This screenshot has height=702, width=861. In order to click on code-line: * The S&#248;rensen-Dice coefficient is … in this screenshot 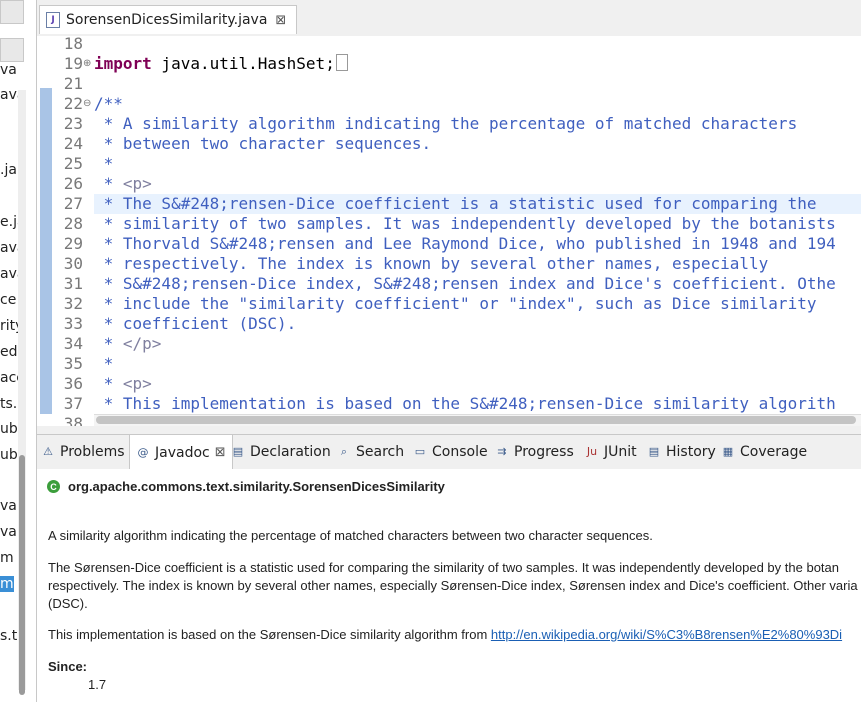, I will do `click(477, 204)`.